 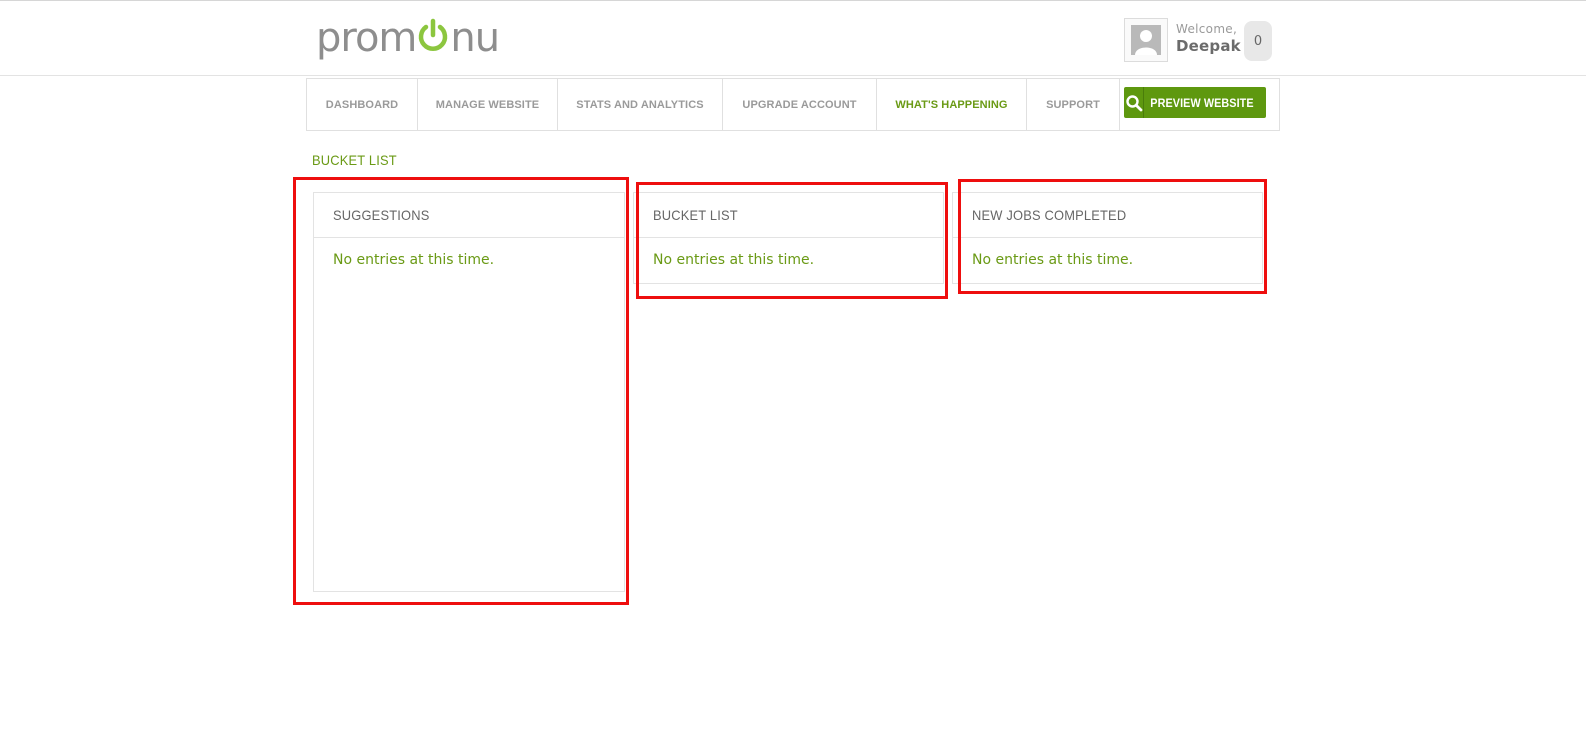 What do you see at coordinates (793, 38) in the screenshot?
I see `header: prom nu Welcome, Deepak 0` at bounding box center [793, 38].